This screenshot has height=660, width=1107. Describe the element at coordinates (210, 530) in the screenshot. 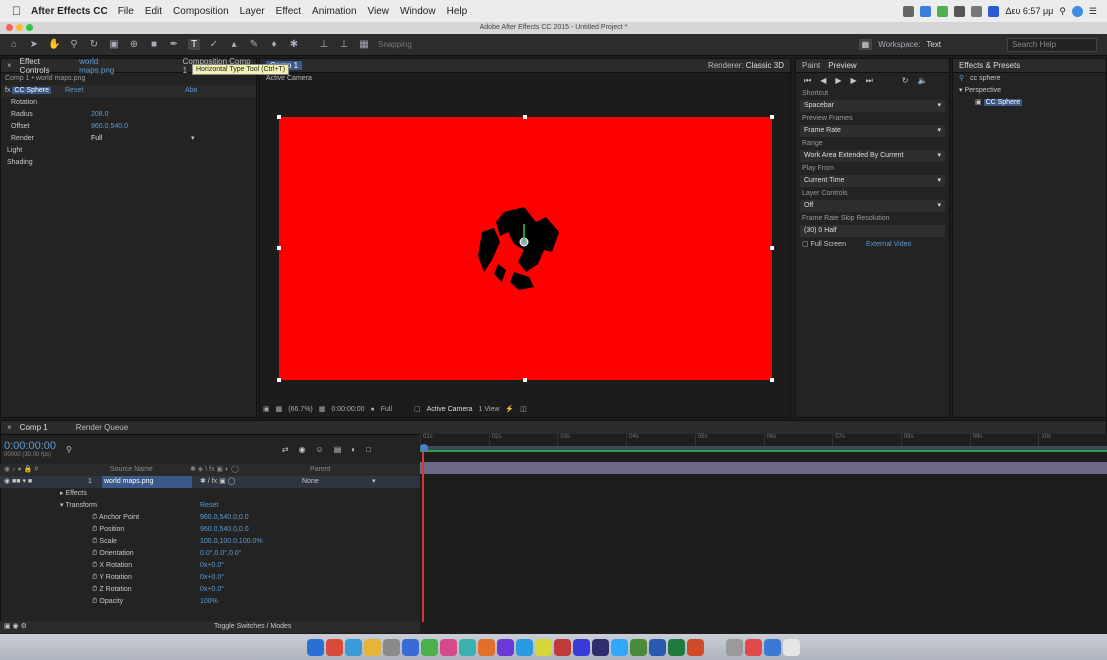

I see `property-position: ⏱ Position 960.0,540.0,0.0` at that location.